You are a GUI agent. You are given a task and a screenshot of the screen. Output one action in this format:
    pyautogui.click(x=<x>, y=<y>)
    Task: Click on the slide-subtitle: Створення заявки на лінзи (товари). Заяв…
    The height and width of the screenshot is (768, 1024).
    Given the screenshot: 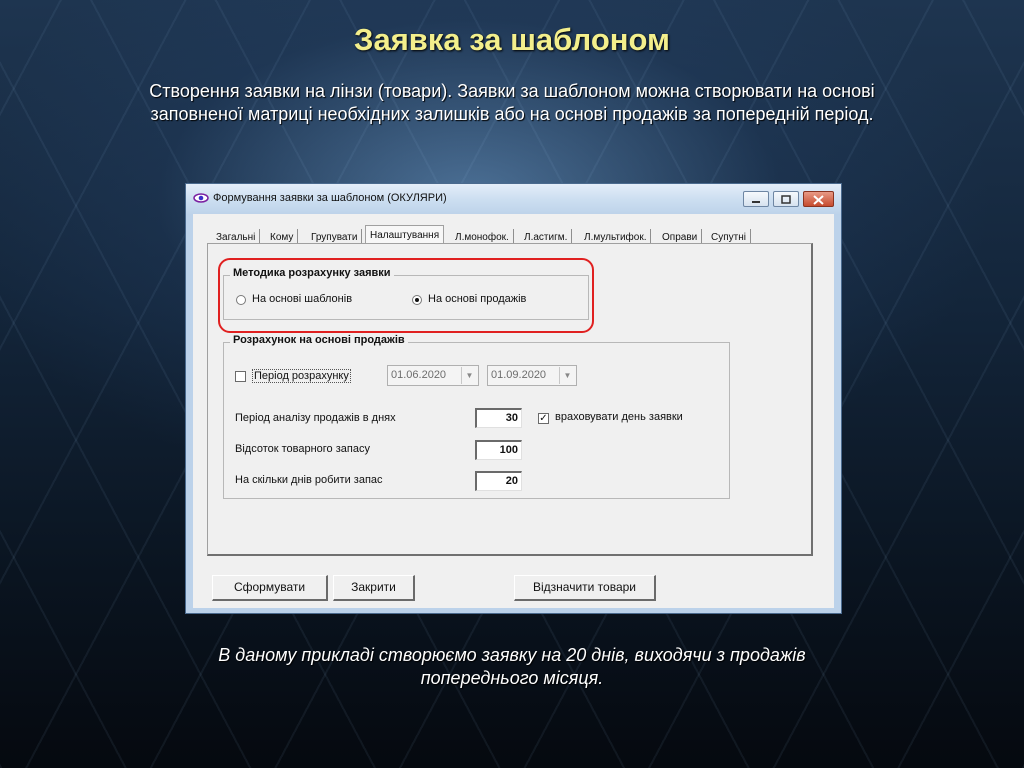 What is the action you would take?
    pyautogui.click(x=512, y=102)
    